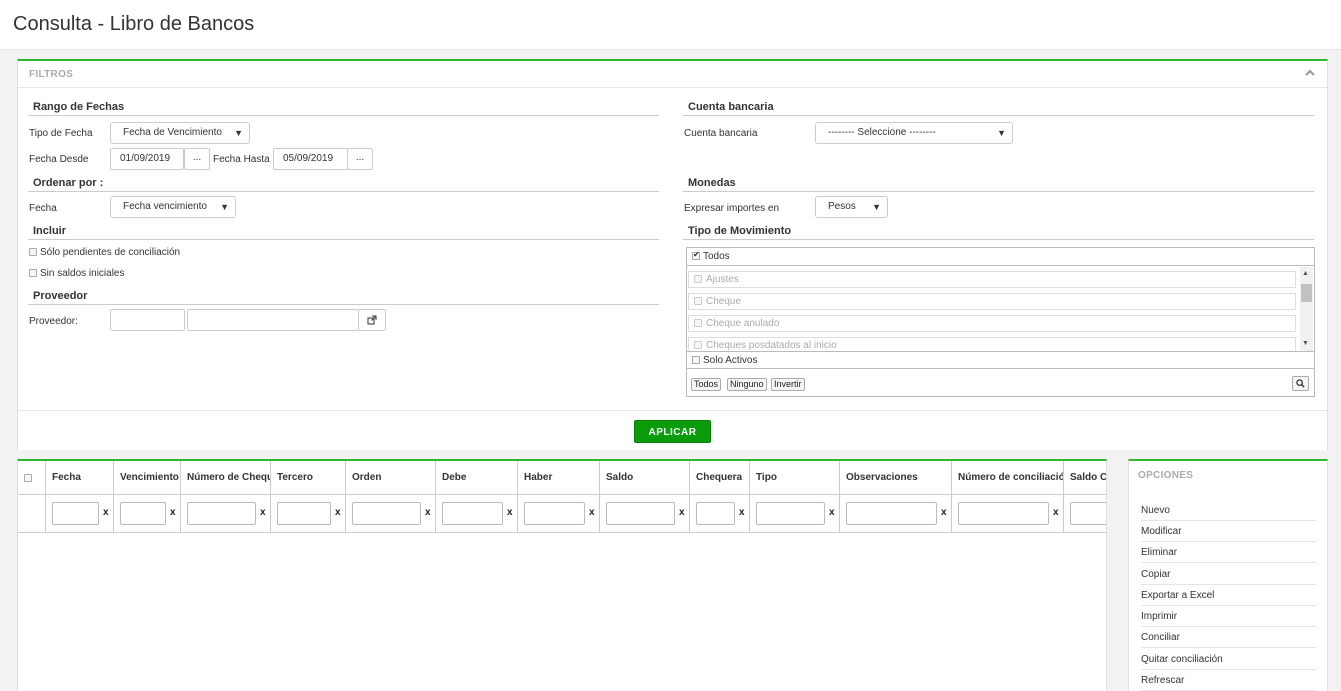 The height and width of the screenshot is (691, 1341). Describe the element at coordinates (1310, 73) in the screenshot. I see `chevron-up-icon` at that location.